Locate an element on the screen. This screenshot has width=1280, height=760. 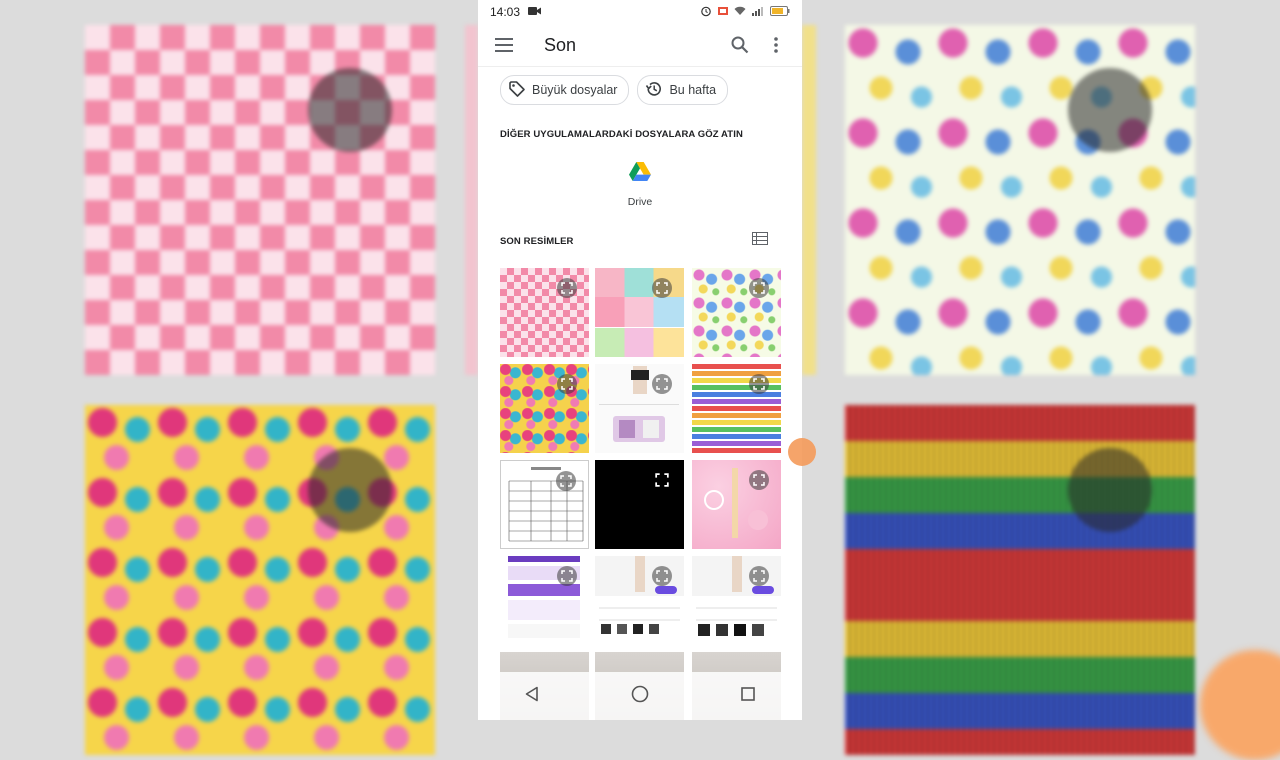
other-apps-heading: DİĞER UYGULAMALARDAKİ DOSYALARA GÖZ ATIN is located at coordinates (621, 134).